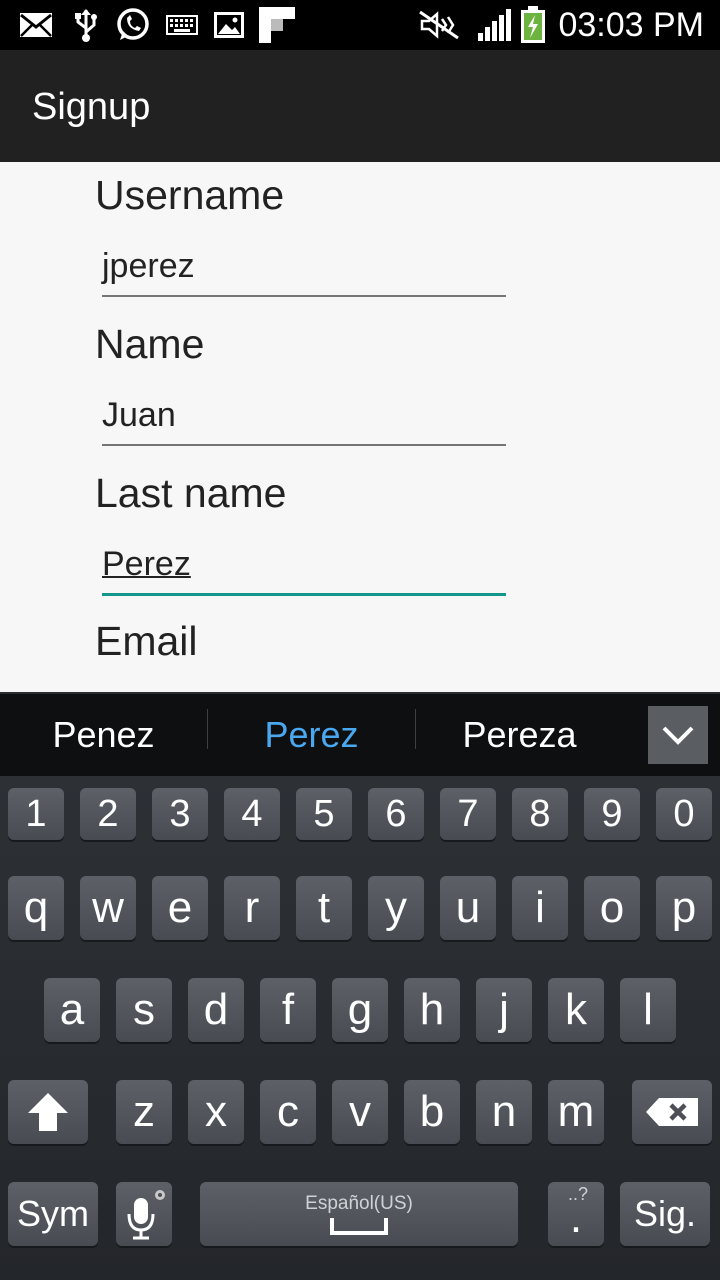 The image size is (720, 1280). Describe the element at coordinates (494, 25) in the screenshot. I see `signal-icon` at that location.